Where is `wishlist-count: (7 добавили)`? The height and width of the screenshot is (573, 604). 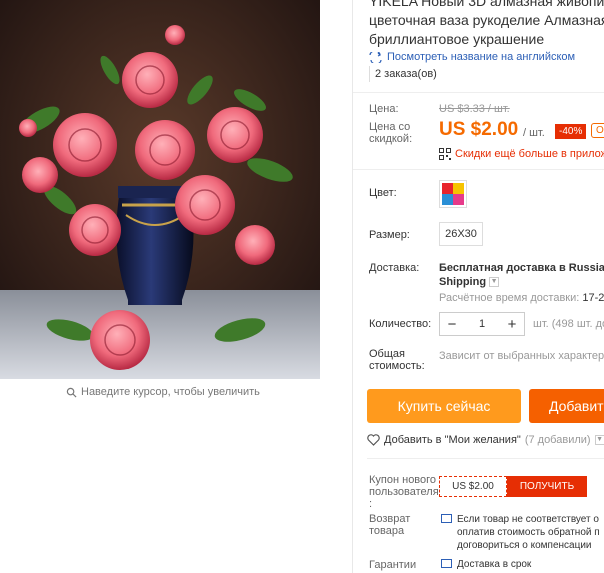
wishlist-count: (7 добавили) is located at coordinates (557, 440).